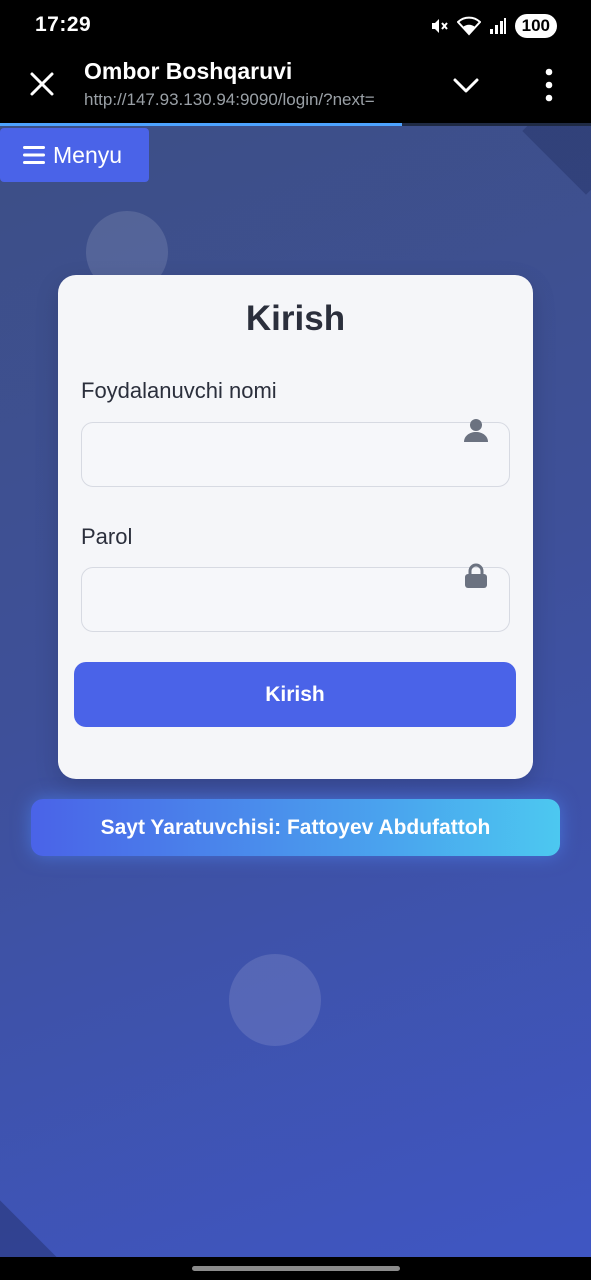  What do you see at coordinates (107, 536) in the screenshot?
I see `password-label: Parol` at bounding box center [107, 536].